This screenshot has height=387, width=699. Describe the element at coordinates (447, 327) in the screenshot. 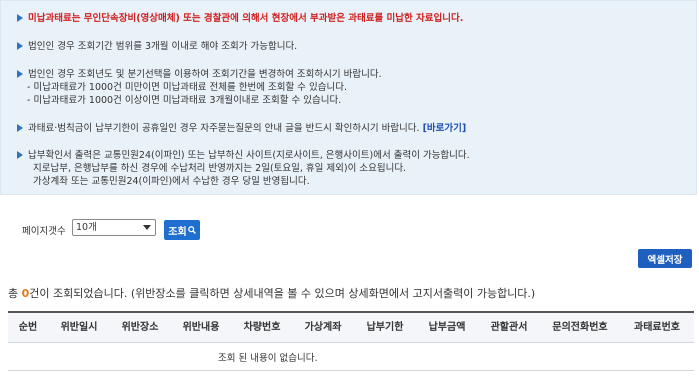

I see `th-amount: 납부금액` at that location.